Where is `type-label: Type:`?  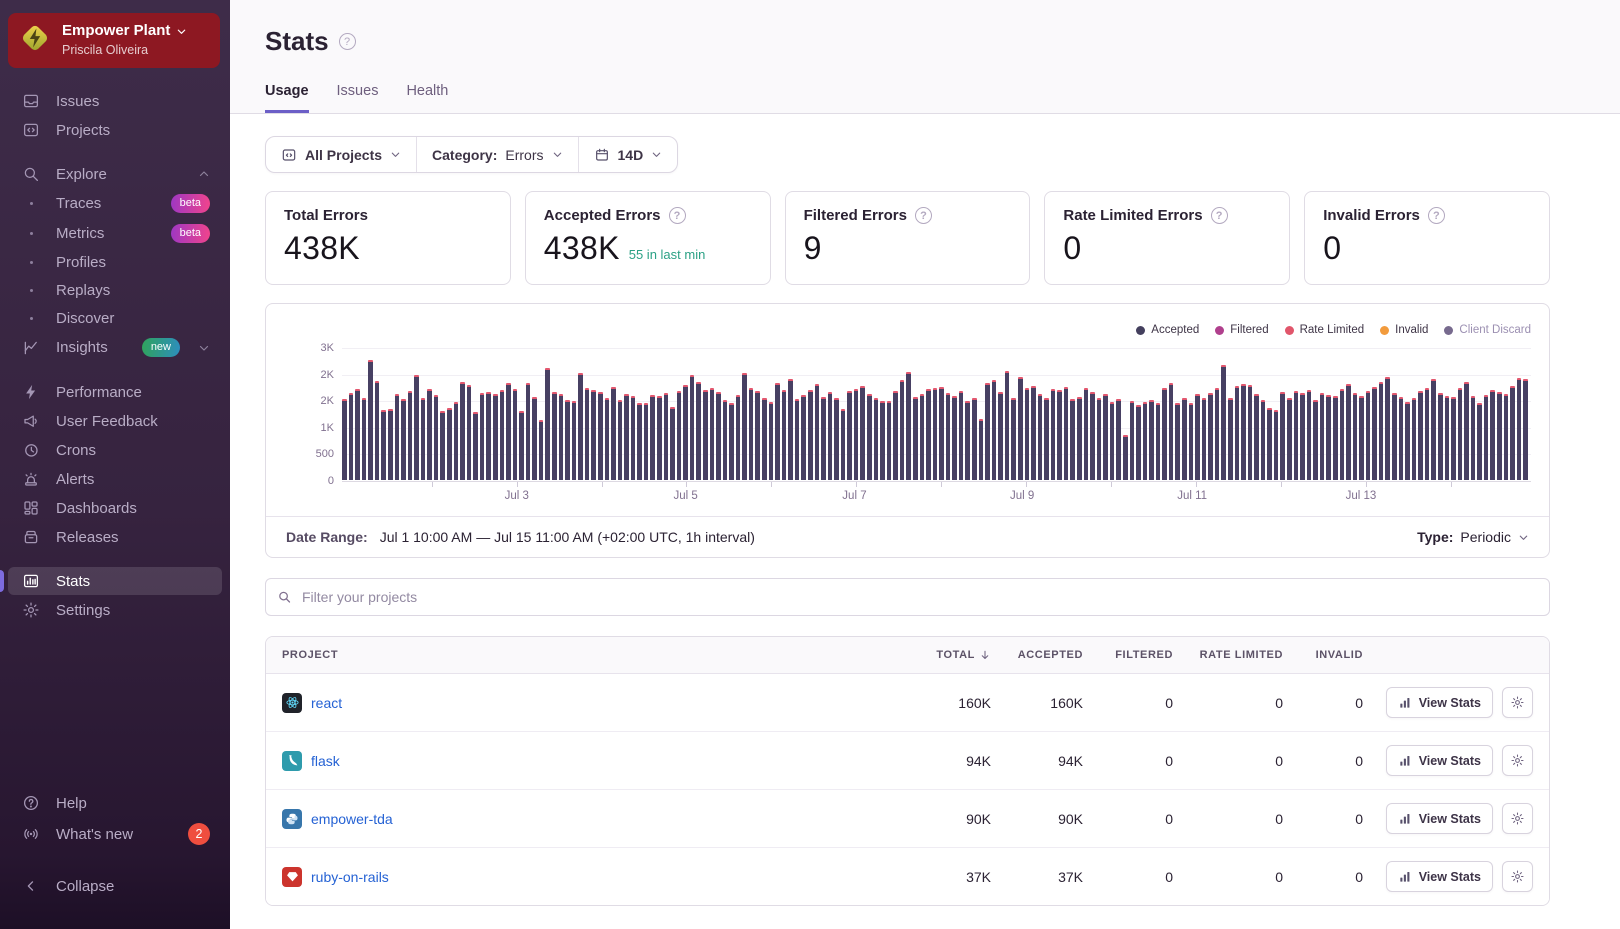 type-label: Type: is located at coordinates (1435, 537).